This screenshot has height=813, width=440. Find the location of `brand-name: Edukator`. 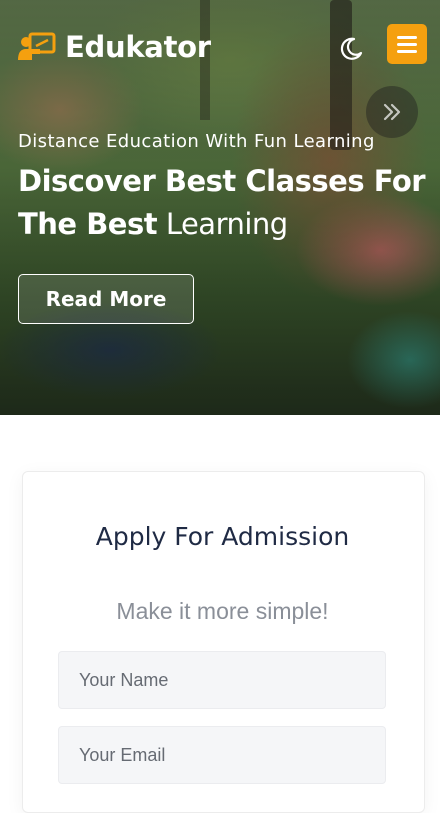

brand-name: Edukator is located at coordinates (138, 47).